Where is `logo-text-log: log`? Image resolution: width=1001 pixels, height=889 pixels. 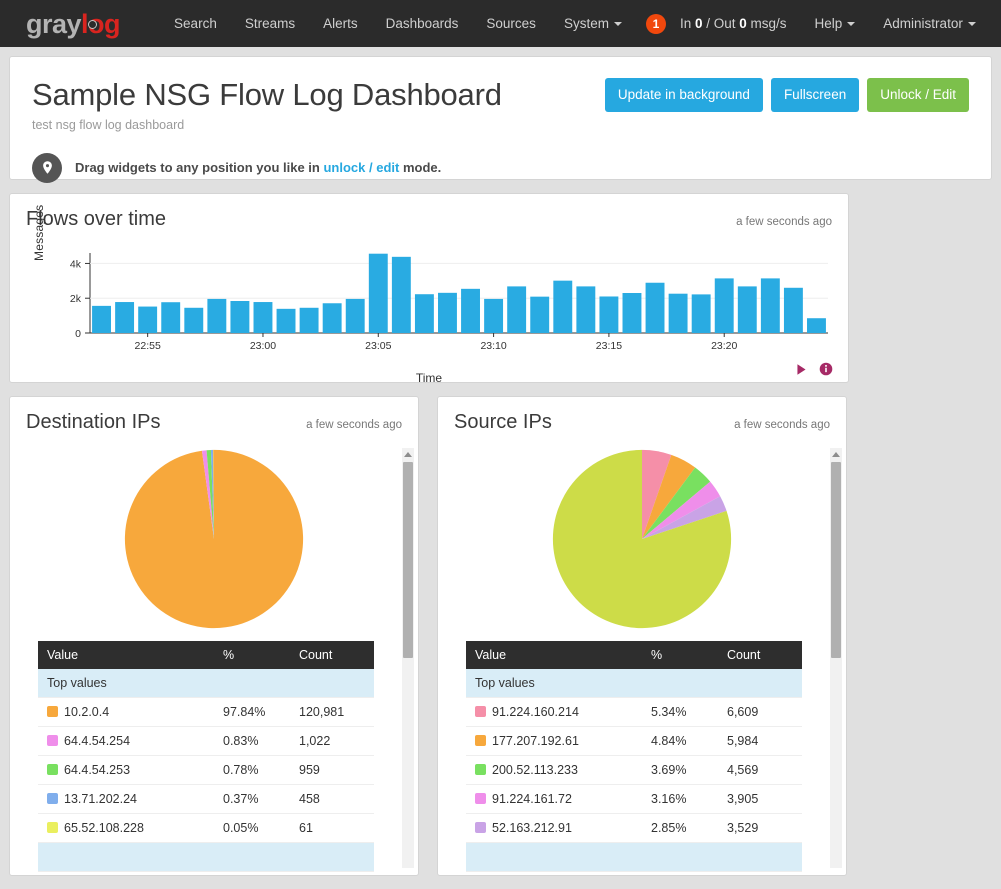
logo-text-log: log is located at coordinates (101, 24).